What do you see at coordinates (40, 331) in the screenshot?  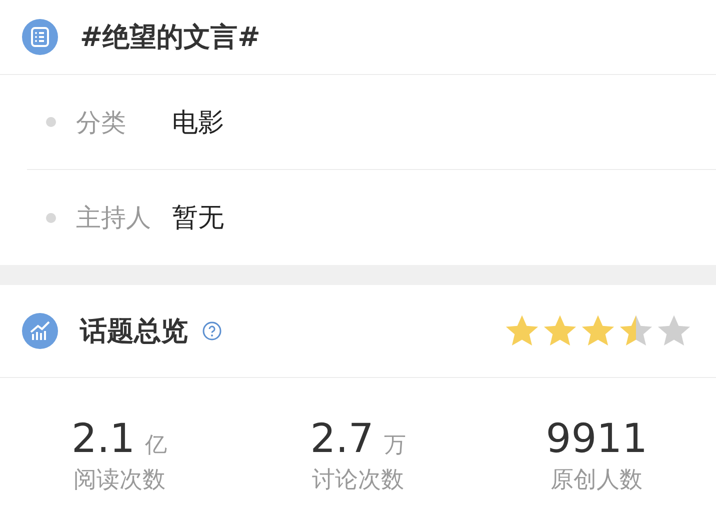 I see `chart-icon` at bounding box center [40, 331].